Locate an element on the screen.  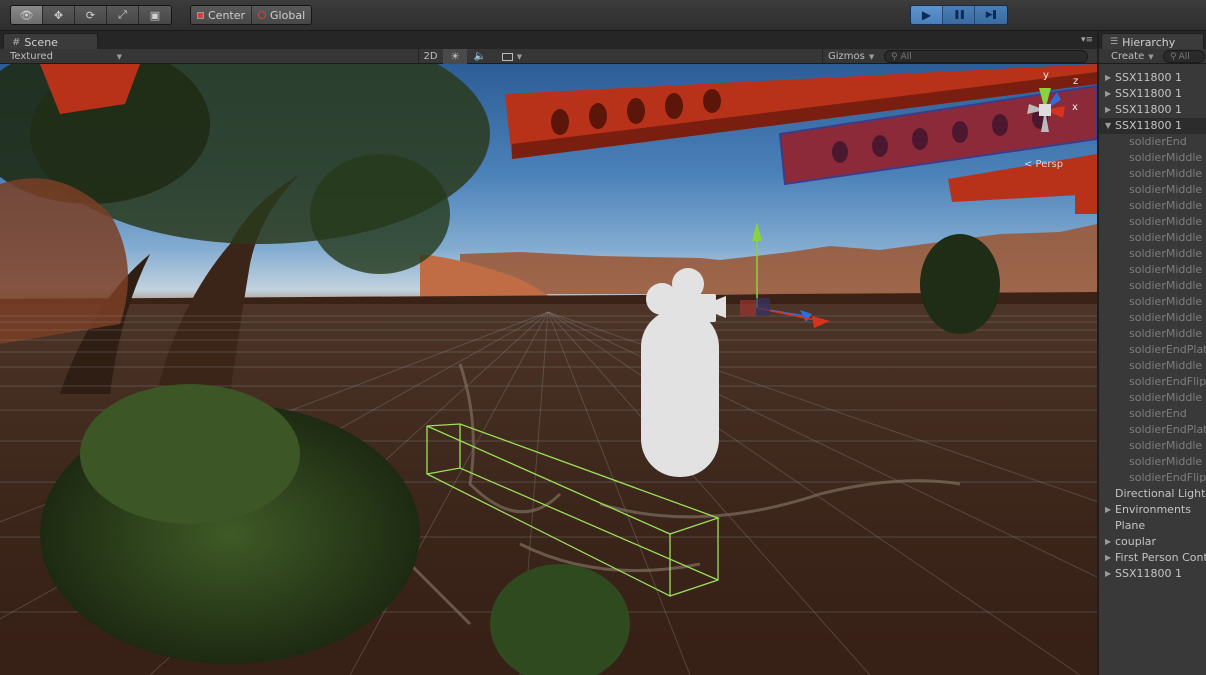
gizmos-dropdown: Gizmos ▼ is located at coordinates (850, 56).